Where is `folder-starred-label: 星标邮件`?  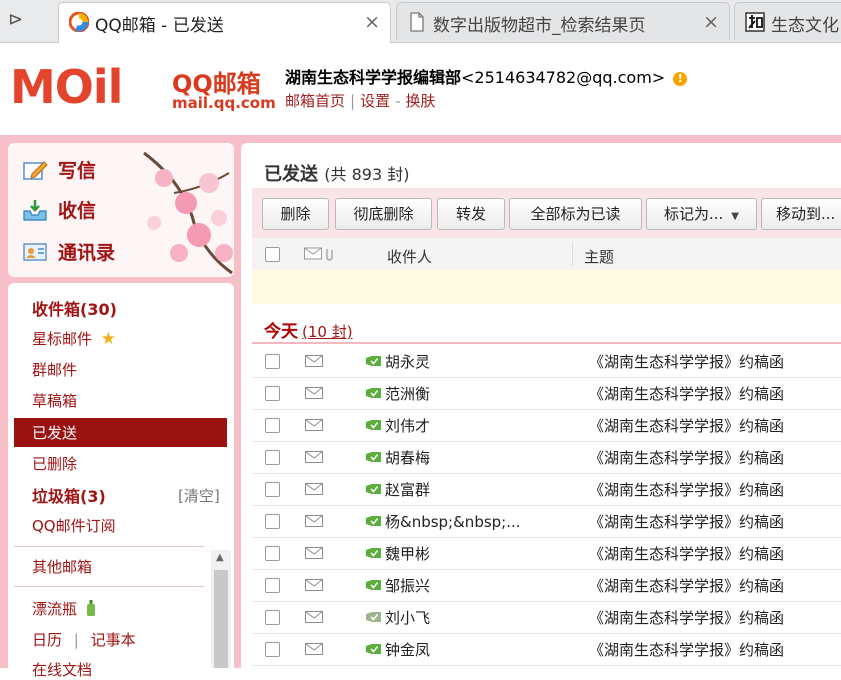
folder-starred-label: 星标邮件 is located at coordinates (62, 339).